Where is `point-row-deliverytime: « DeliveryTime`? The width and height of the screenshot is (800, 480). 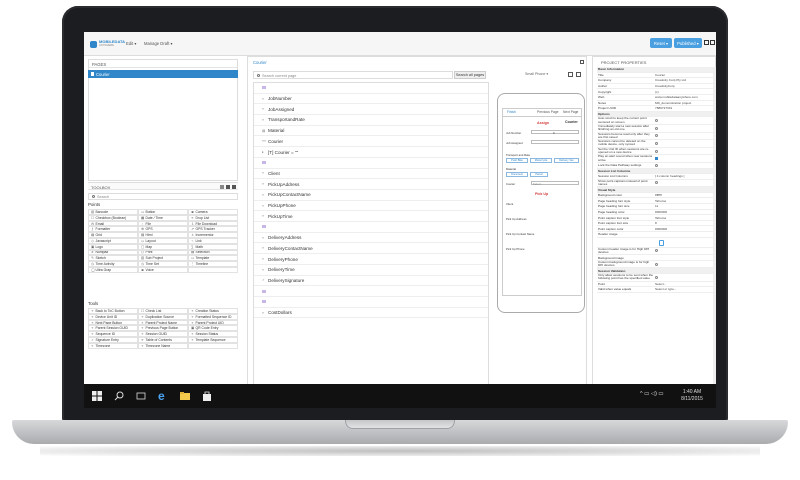 point-row-deliverytime: « DeliveryTime is located at coordinates (371, 270).